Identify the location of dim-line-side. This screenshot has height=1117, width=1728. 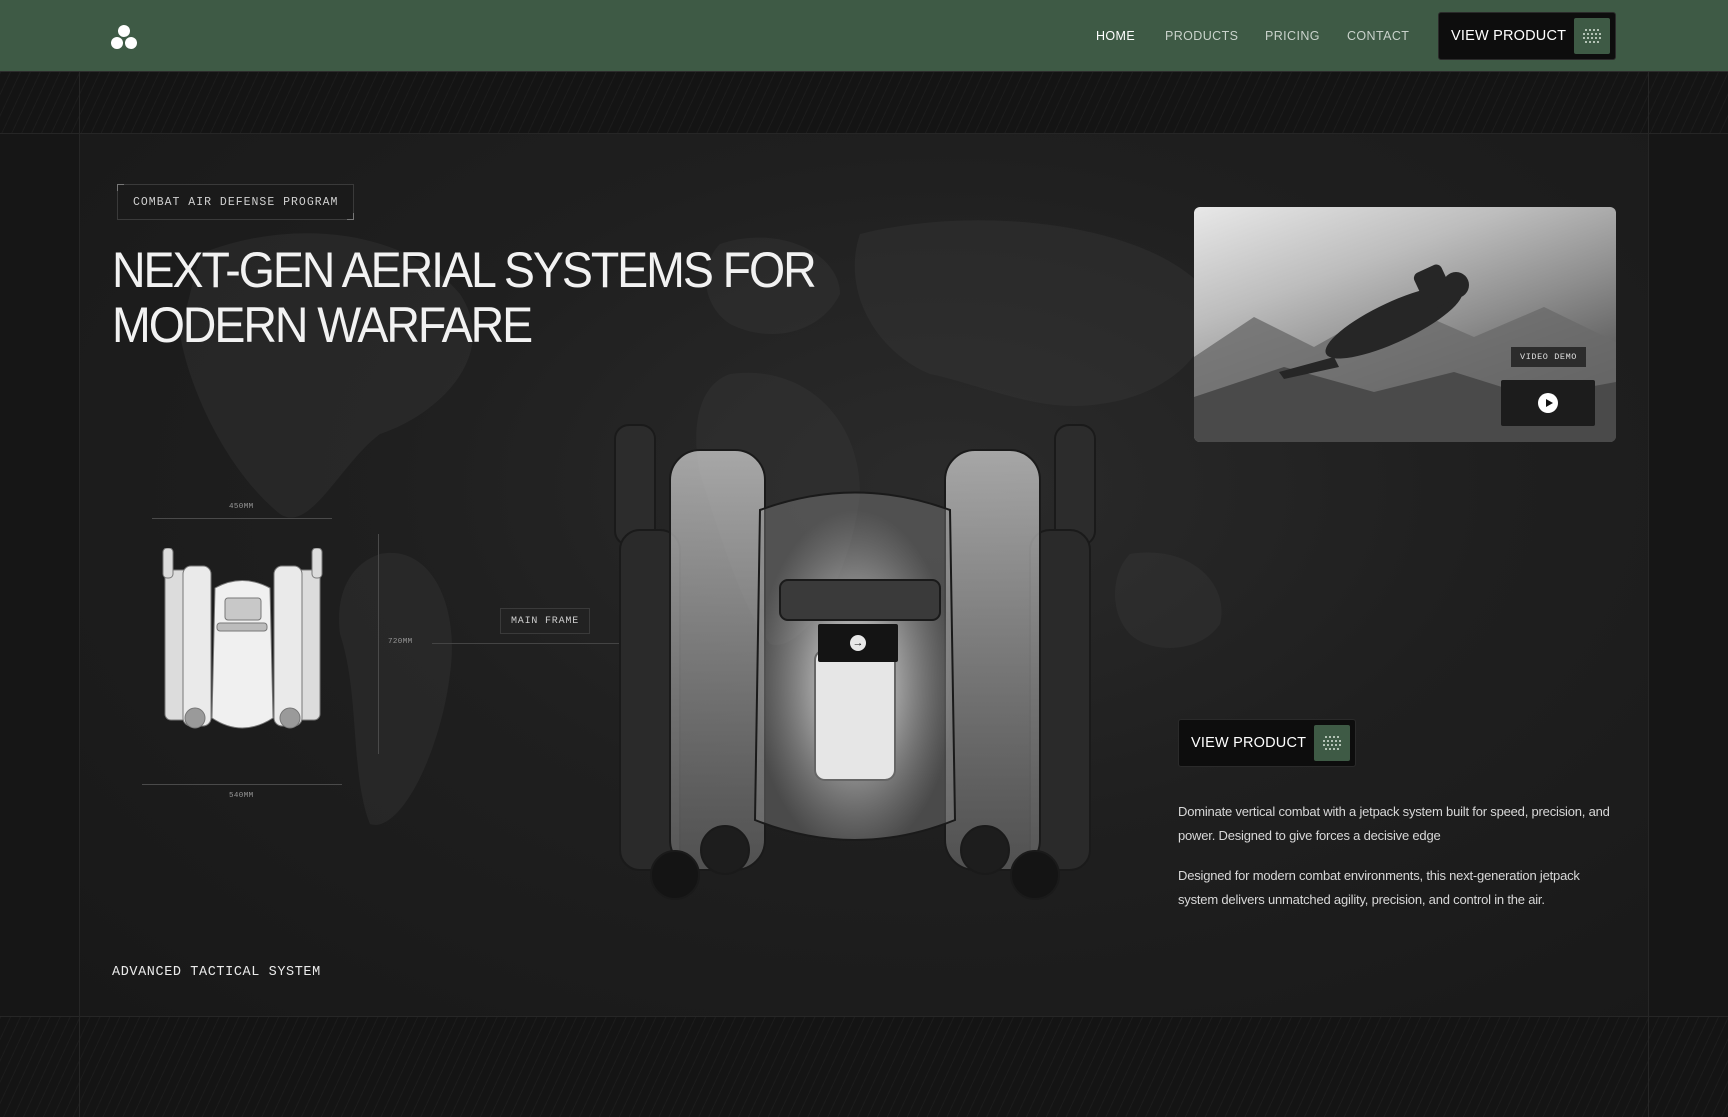
(378, 644).